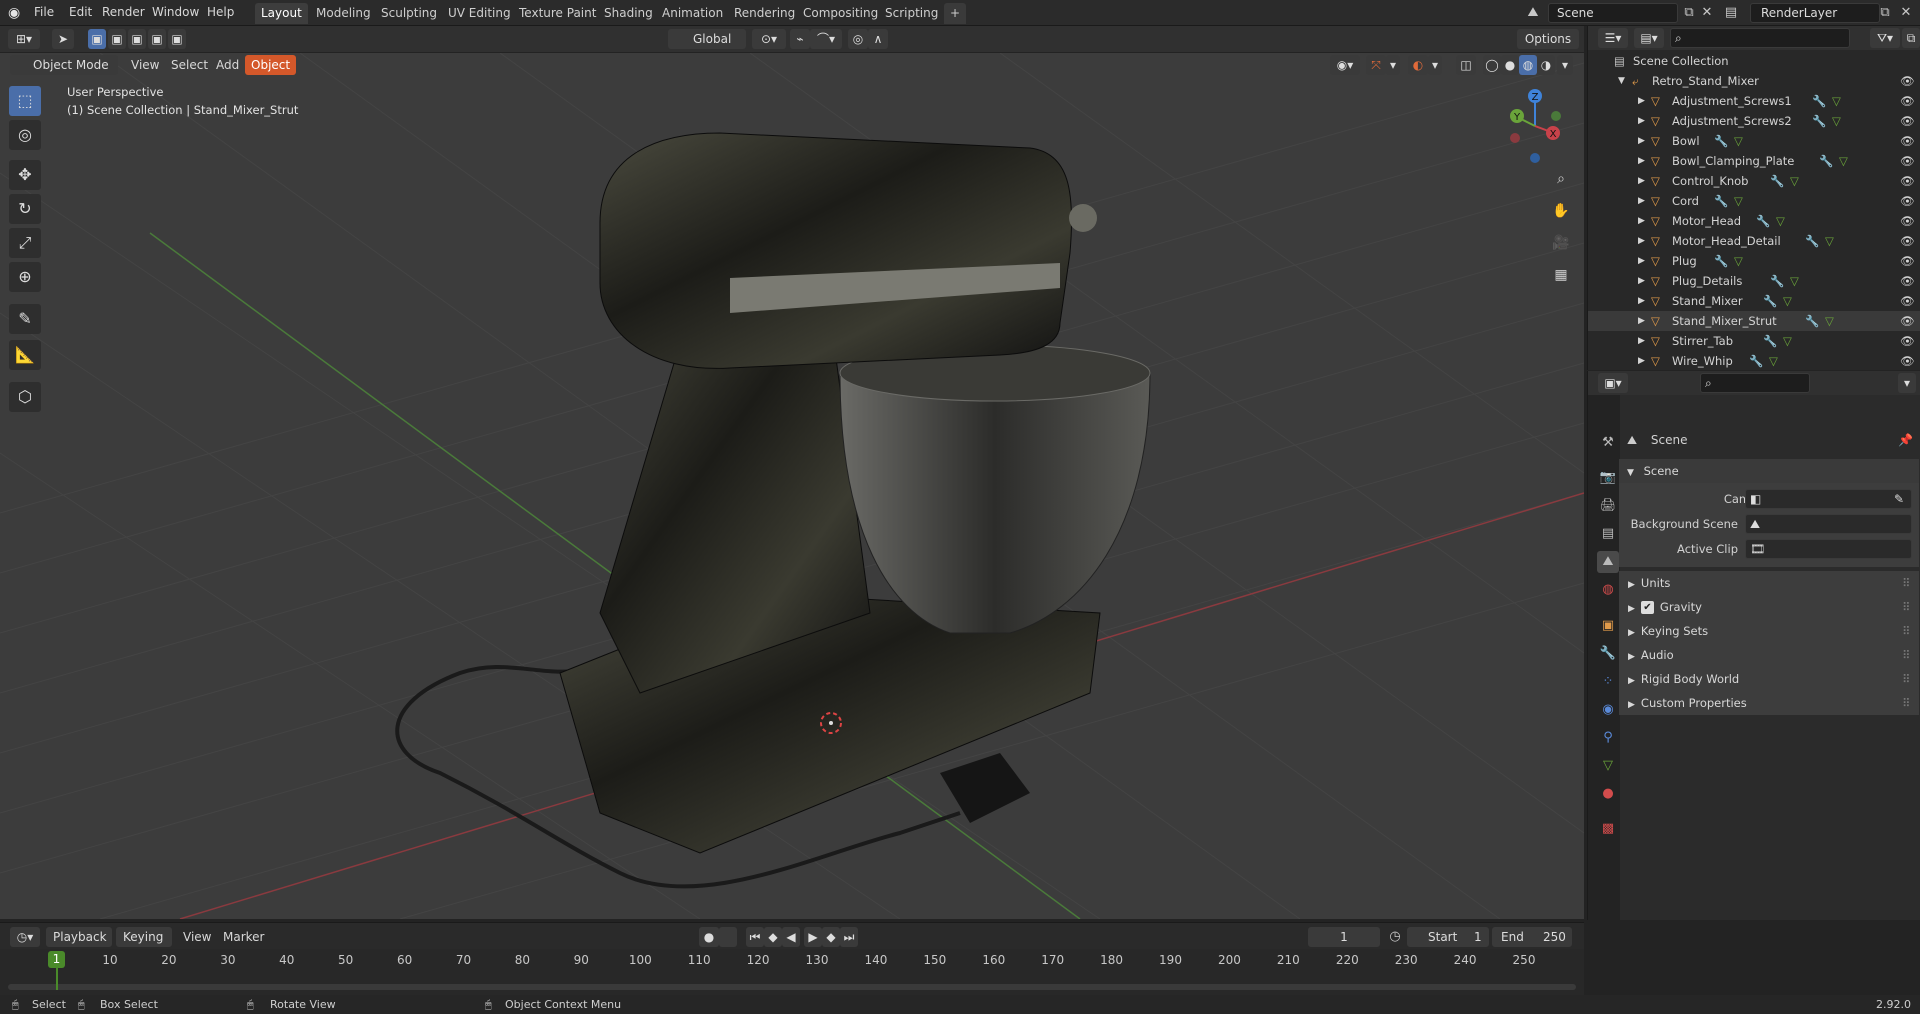 This screenshot has height=1014, width=1920. I want to click on outliner-object-row: ▶ ▽ Adjustment_Screws1 🔧 ▽ 👁, so click(1754, 101).